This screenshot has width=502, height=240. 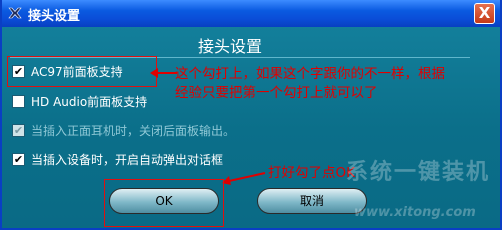 I want to click on option-front-headphone: ✔ 当插入正面耳机时，关闭后面板输出。, so click(x=123, y=130).